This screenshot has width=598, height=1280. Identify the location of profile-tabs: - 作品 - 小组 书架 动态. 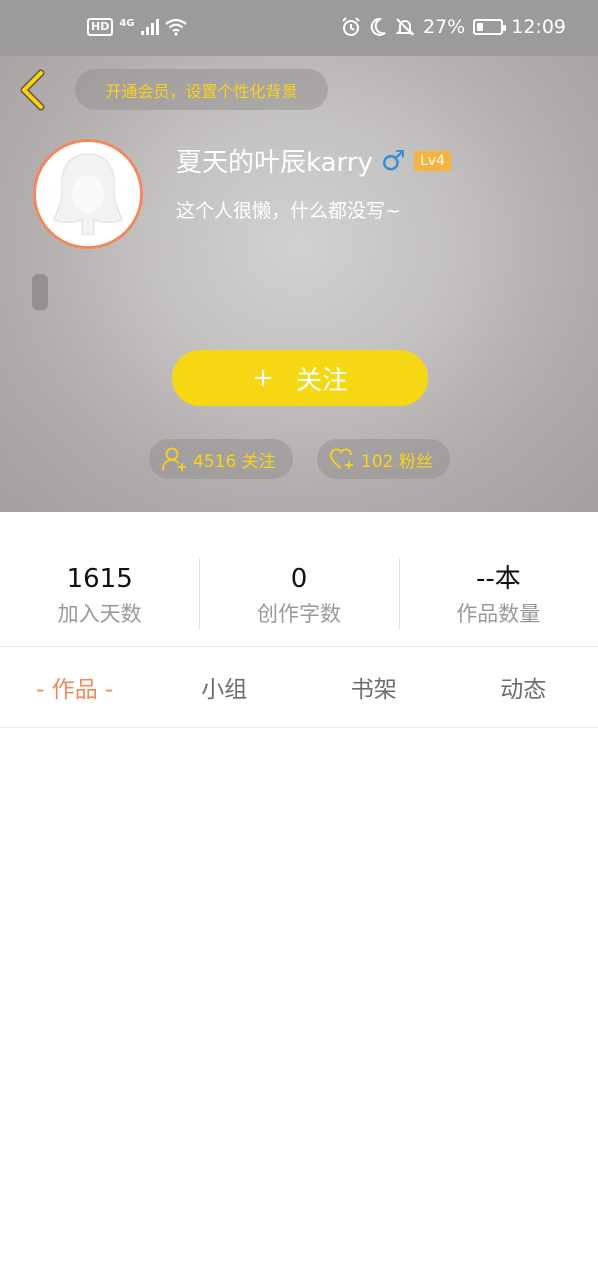
(299, 687).